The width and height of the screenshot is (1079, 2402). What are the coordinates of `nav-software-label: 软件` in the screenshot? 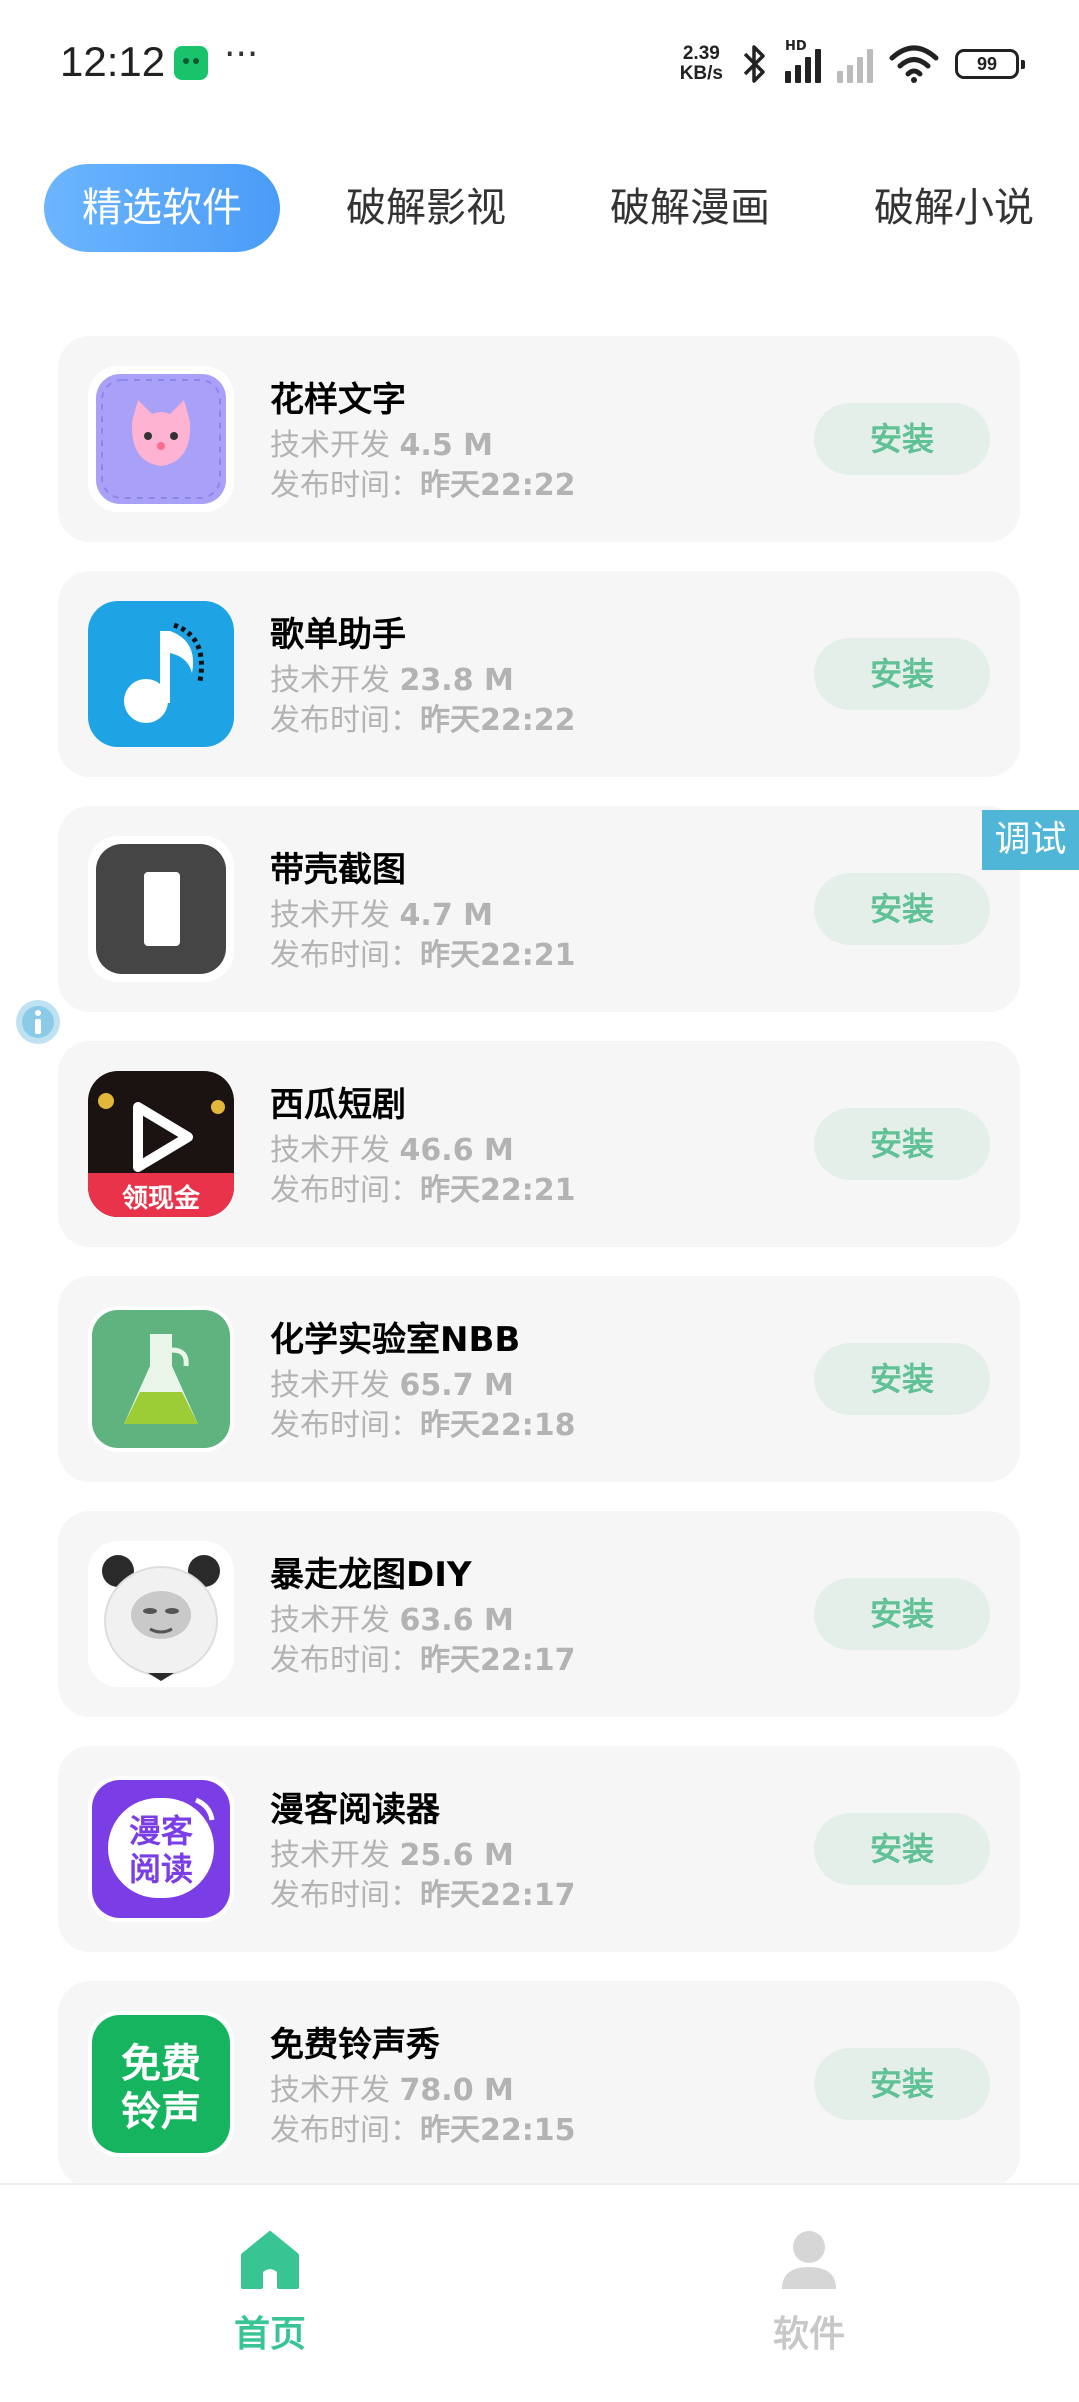 It's located at (808, 2334).